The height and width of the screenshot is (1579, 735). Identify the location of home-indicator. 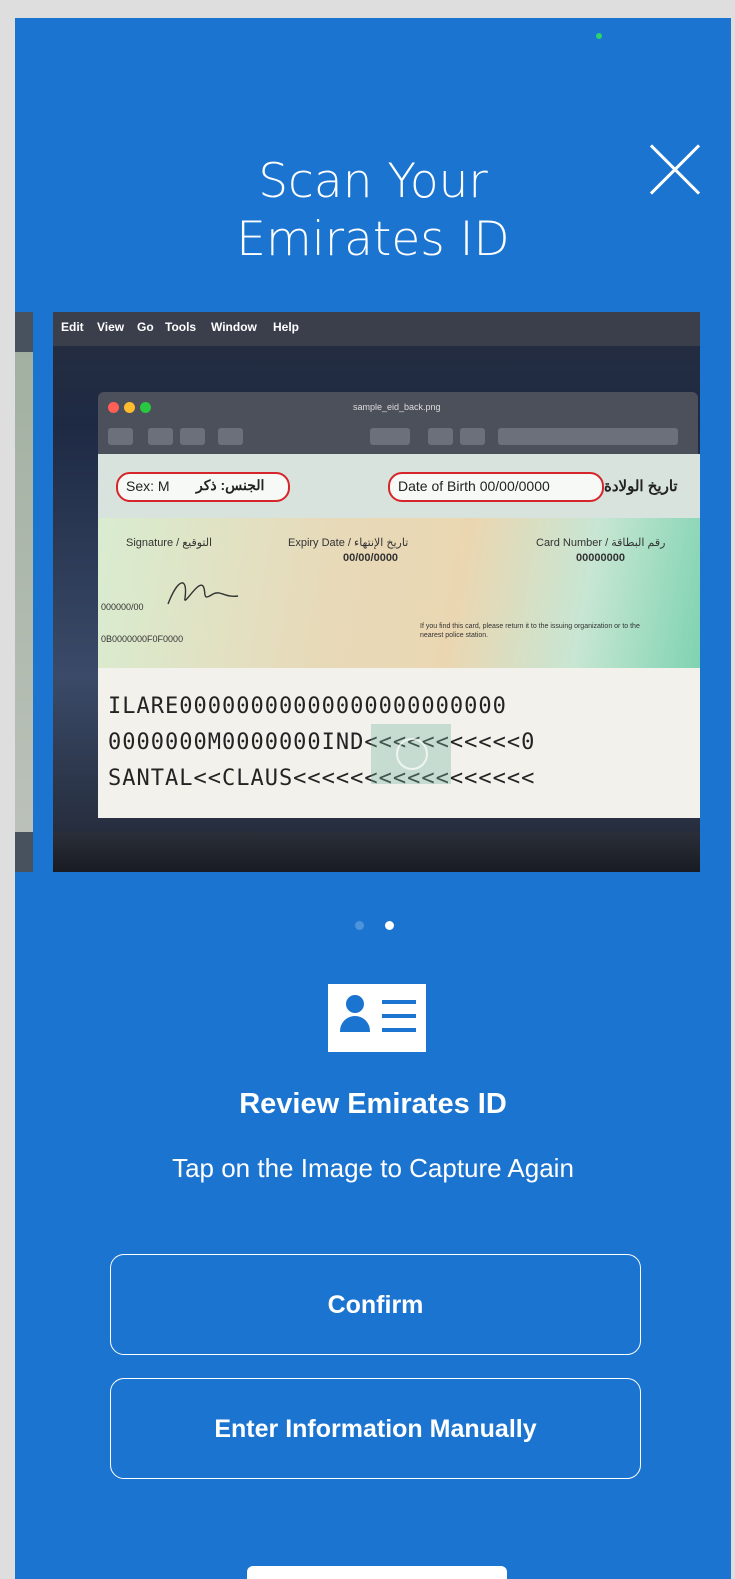
(377, 1572).